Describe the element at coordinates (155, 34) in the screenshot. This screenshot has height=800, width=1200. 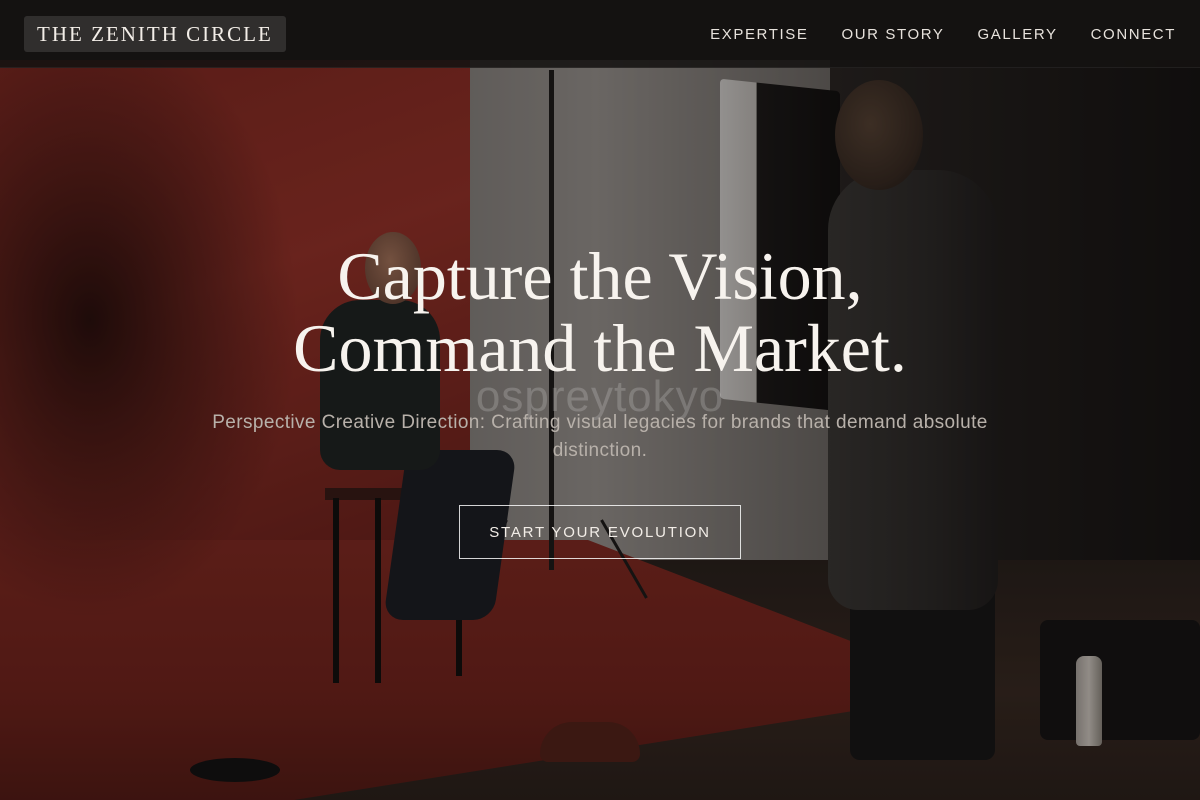
I see `brand-logo: THE ZENITH CIRCLE` at that location.